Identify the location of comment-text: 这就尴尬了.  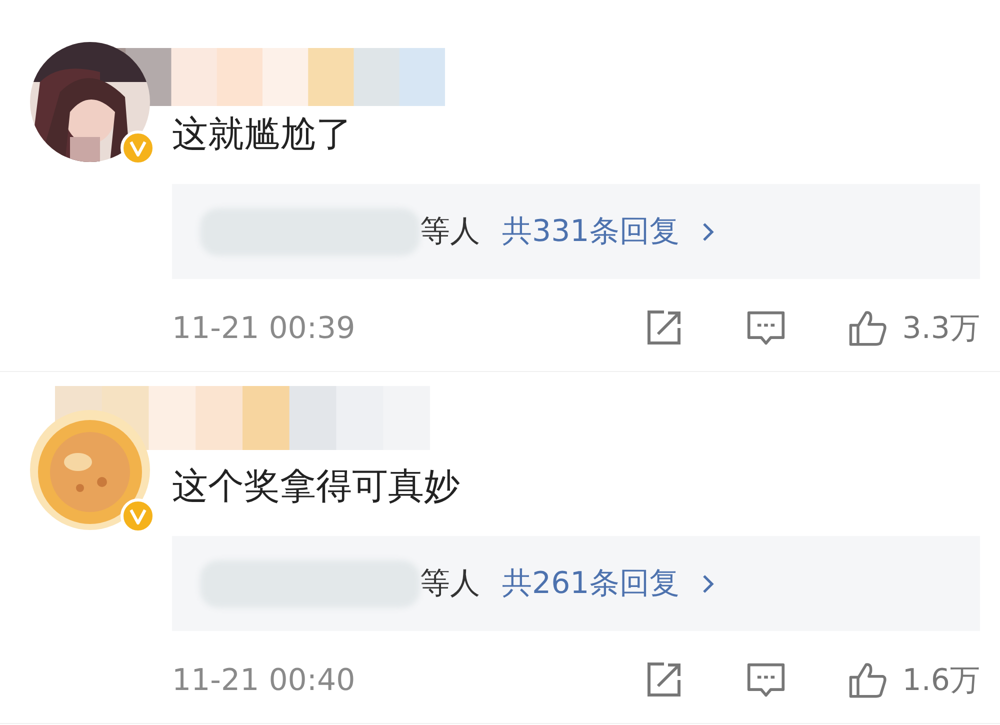
(262, 135).